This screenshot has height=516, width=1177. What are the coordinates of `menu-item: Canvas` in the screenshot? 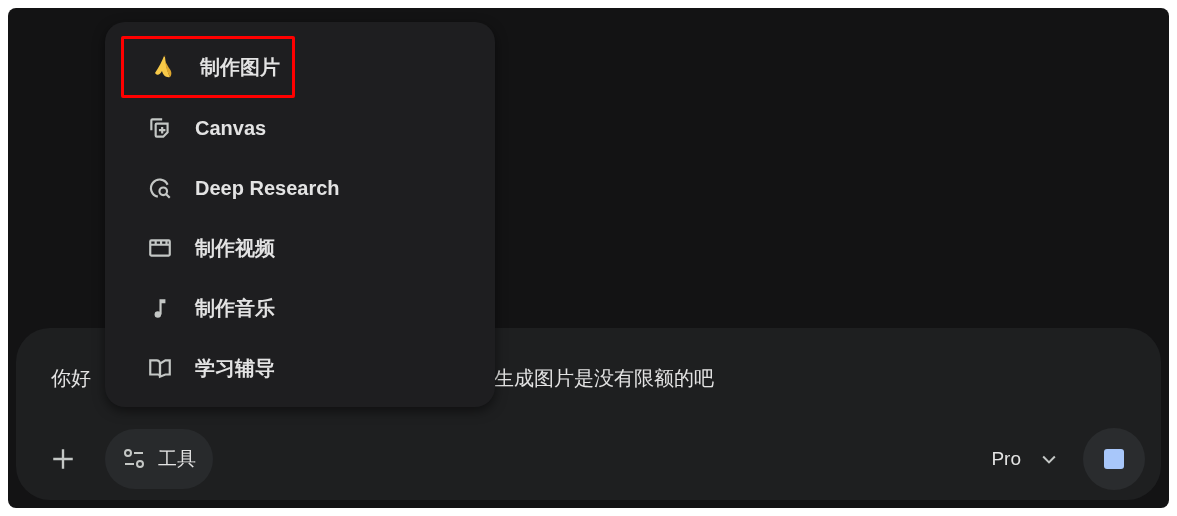 It's located at (200, 128).